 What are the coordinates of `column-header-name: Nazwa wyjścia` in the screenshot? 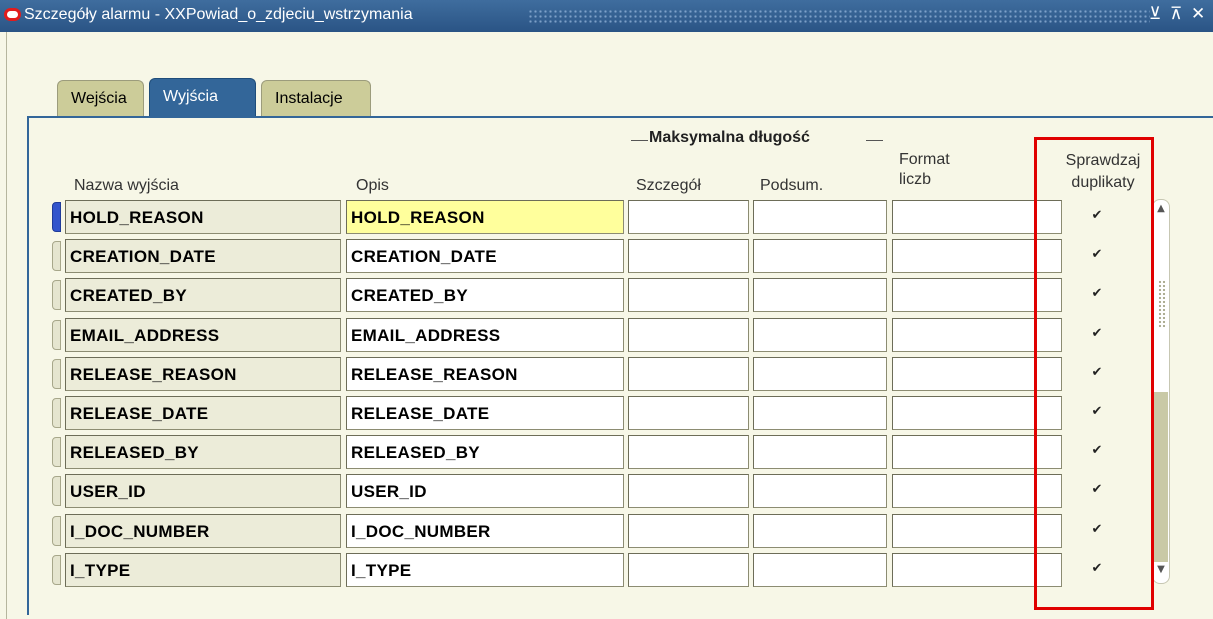 It's located at (126, 185).